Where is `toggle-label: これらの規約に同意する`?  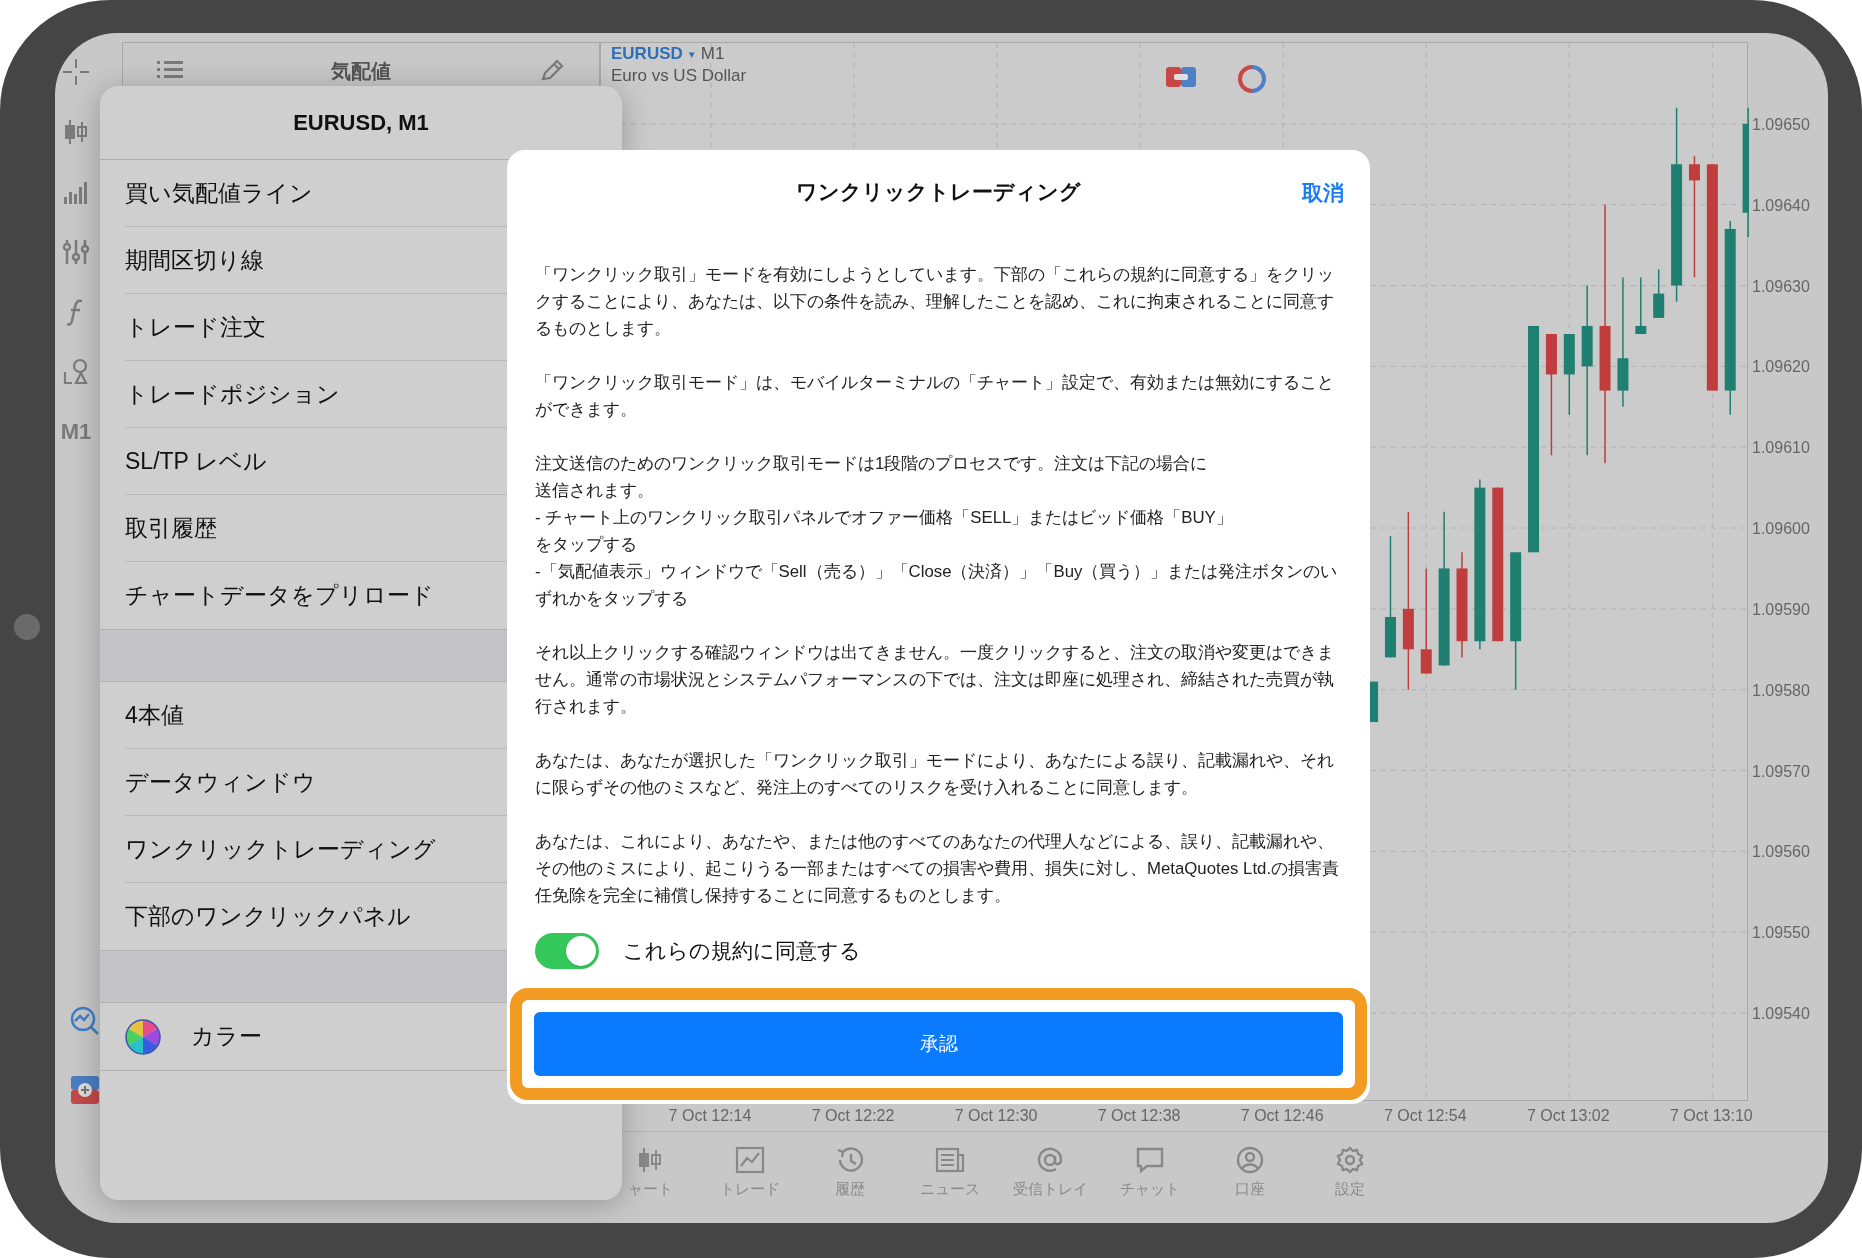 toggle-label: これらの規約に同意する is located at coordinates (742, 951).